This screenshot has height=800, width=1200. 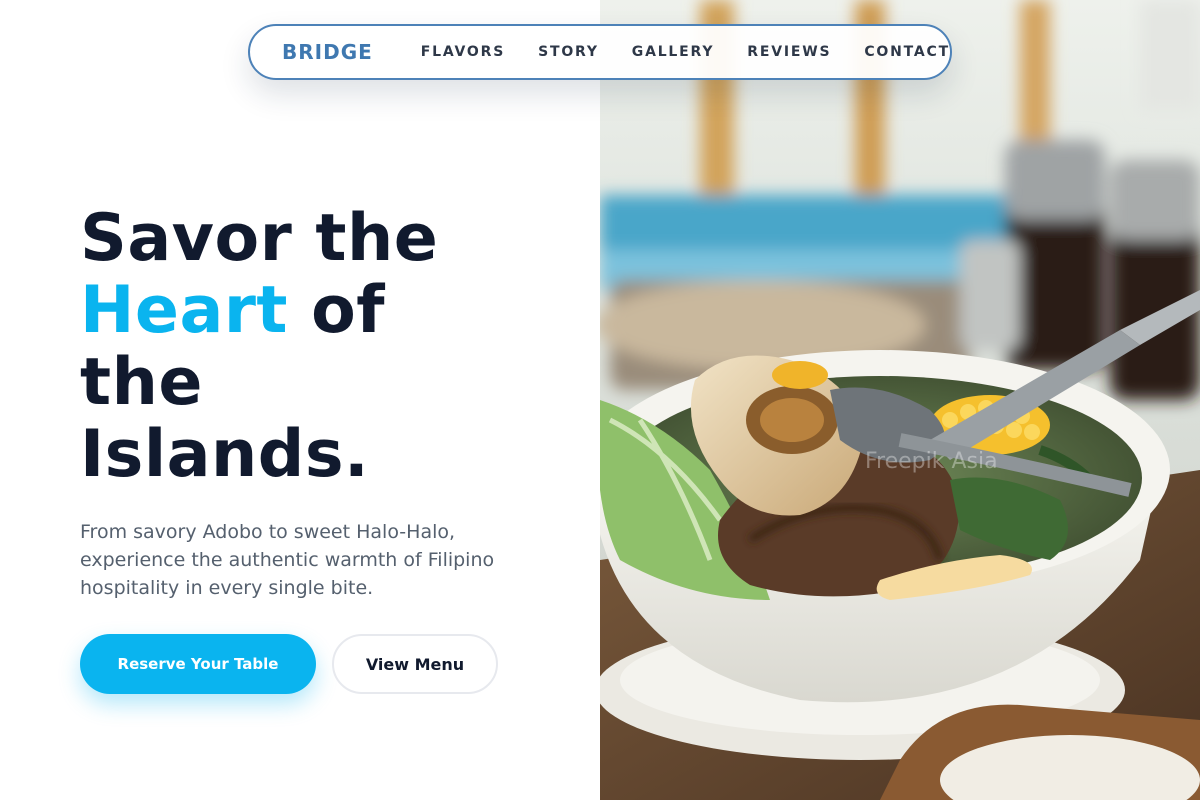 I want to click on nav-links: FLAVORS STORY GALLERY REVIEWS CONTACT, so click(x=685, y=52).